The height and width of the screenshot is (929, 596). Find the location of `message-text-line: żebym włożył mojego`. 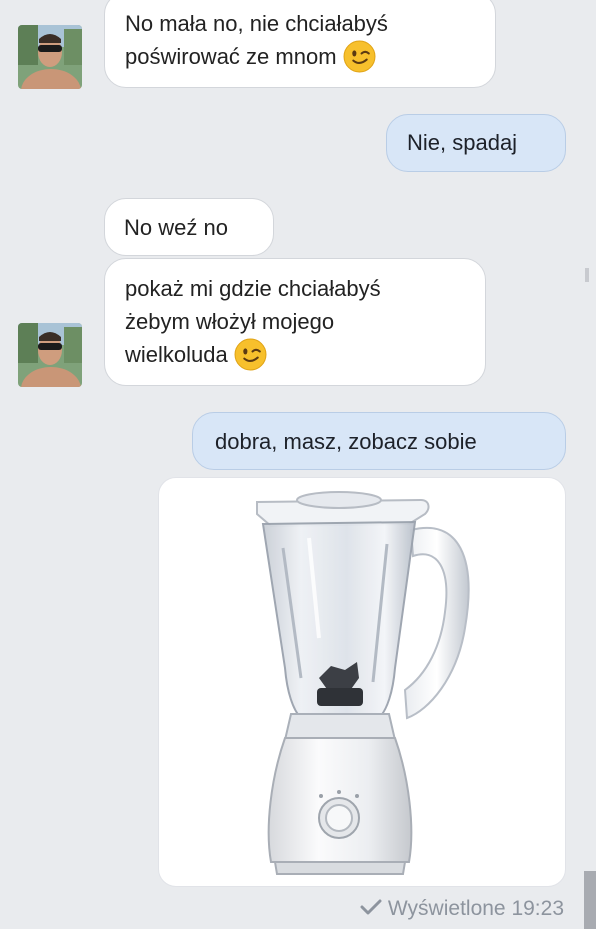

message-text-line: żebym włożył mojego is located at coordinates (230, 321).